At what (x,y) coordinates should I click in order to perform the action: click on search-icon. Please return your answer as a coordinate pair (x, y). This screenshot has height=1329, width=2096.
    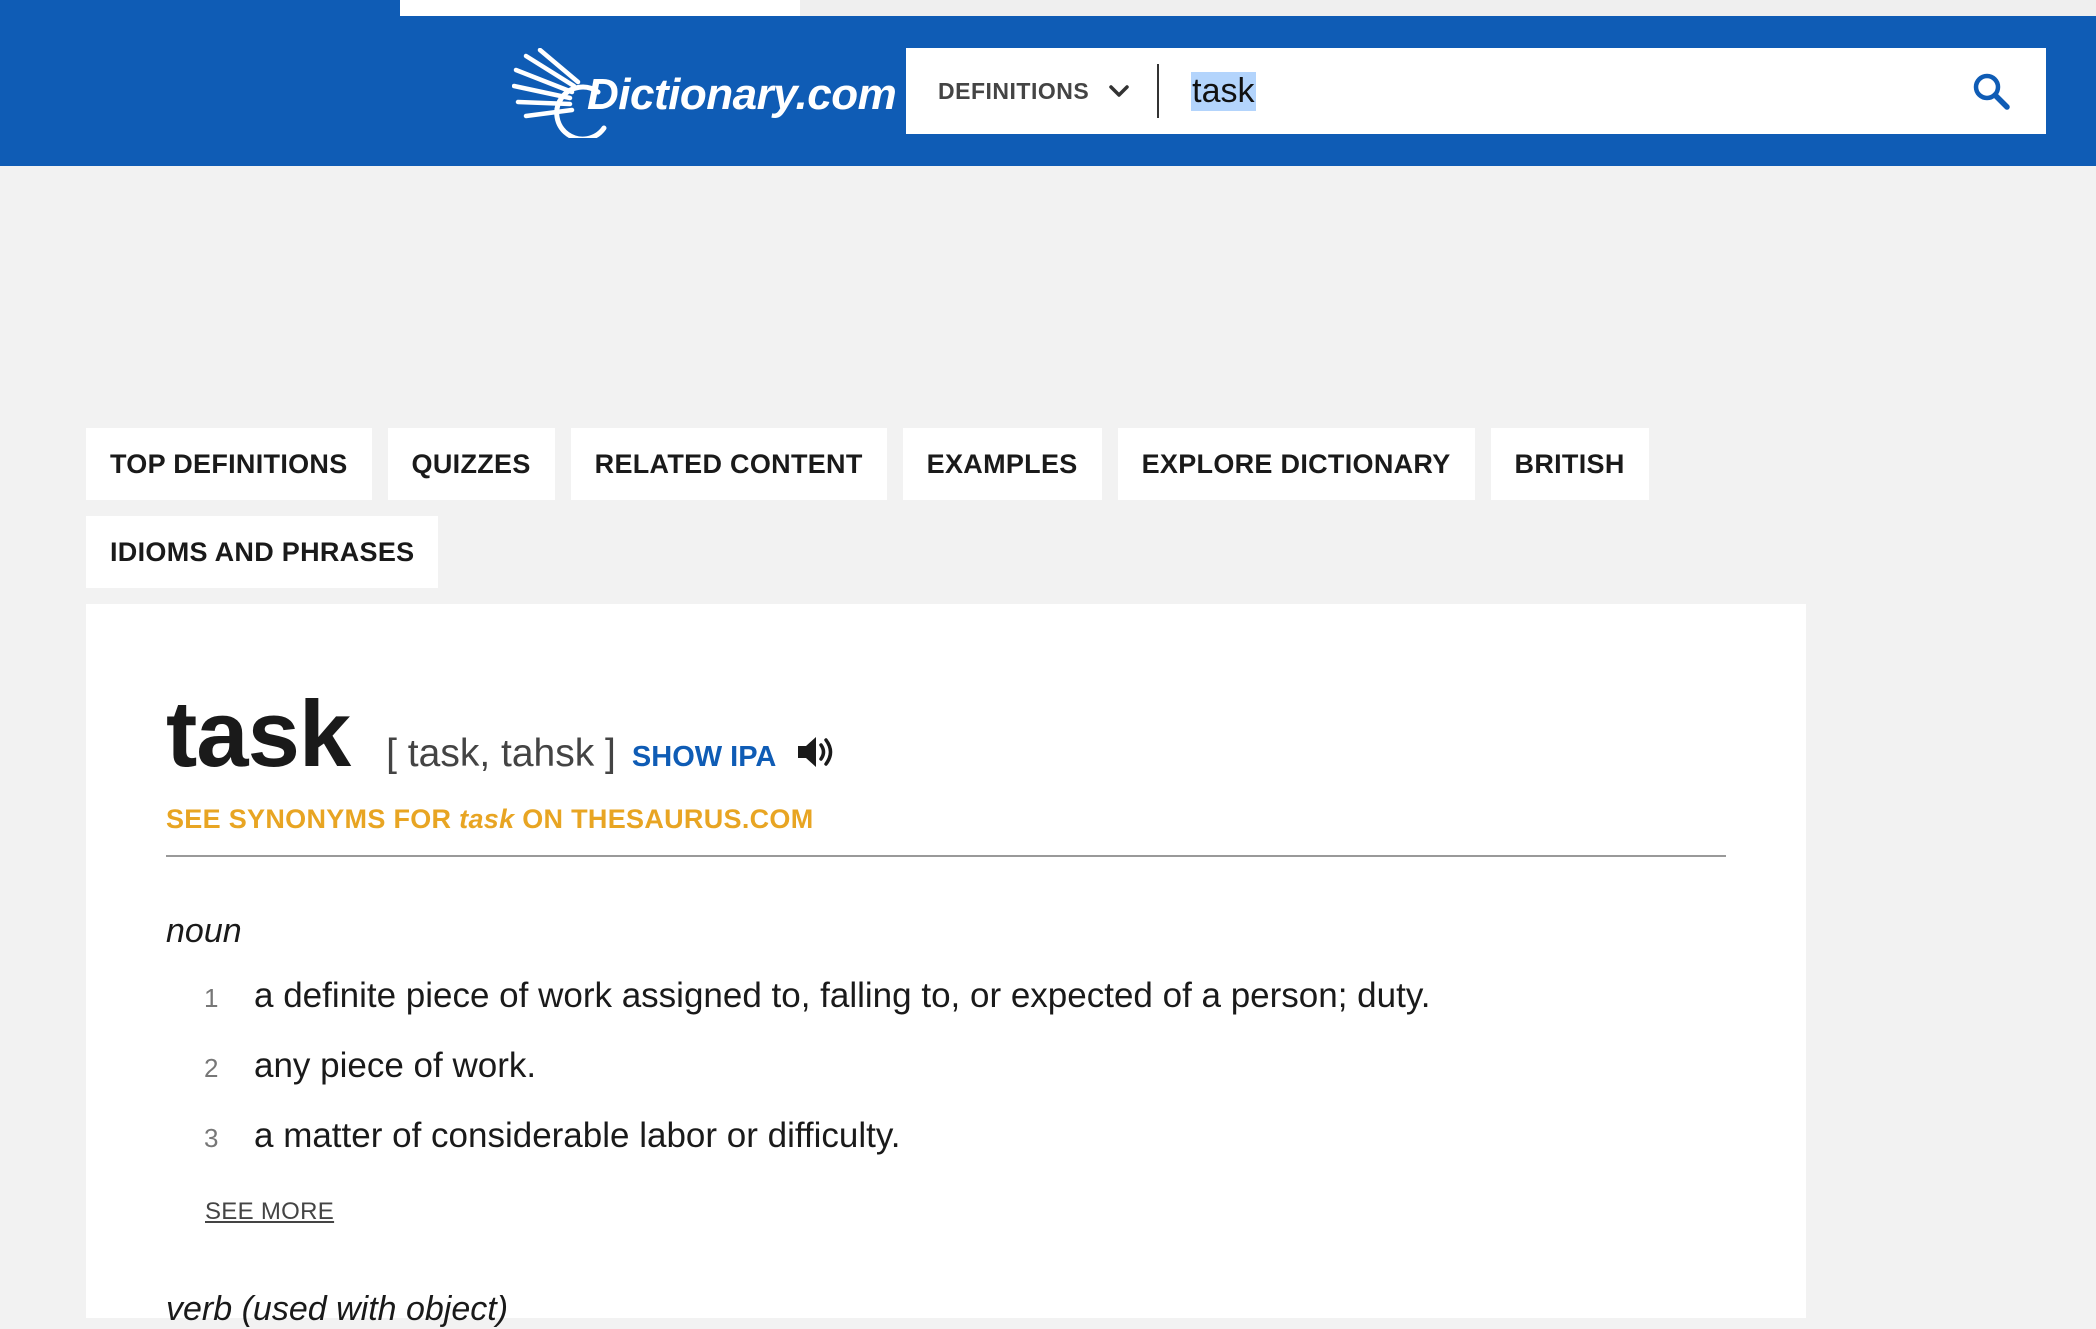
    Looking at the image, I should click on (1991, 91).